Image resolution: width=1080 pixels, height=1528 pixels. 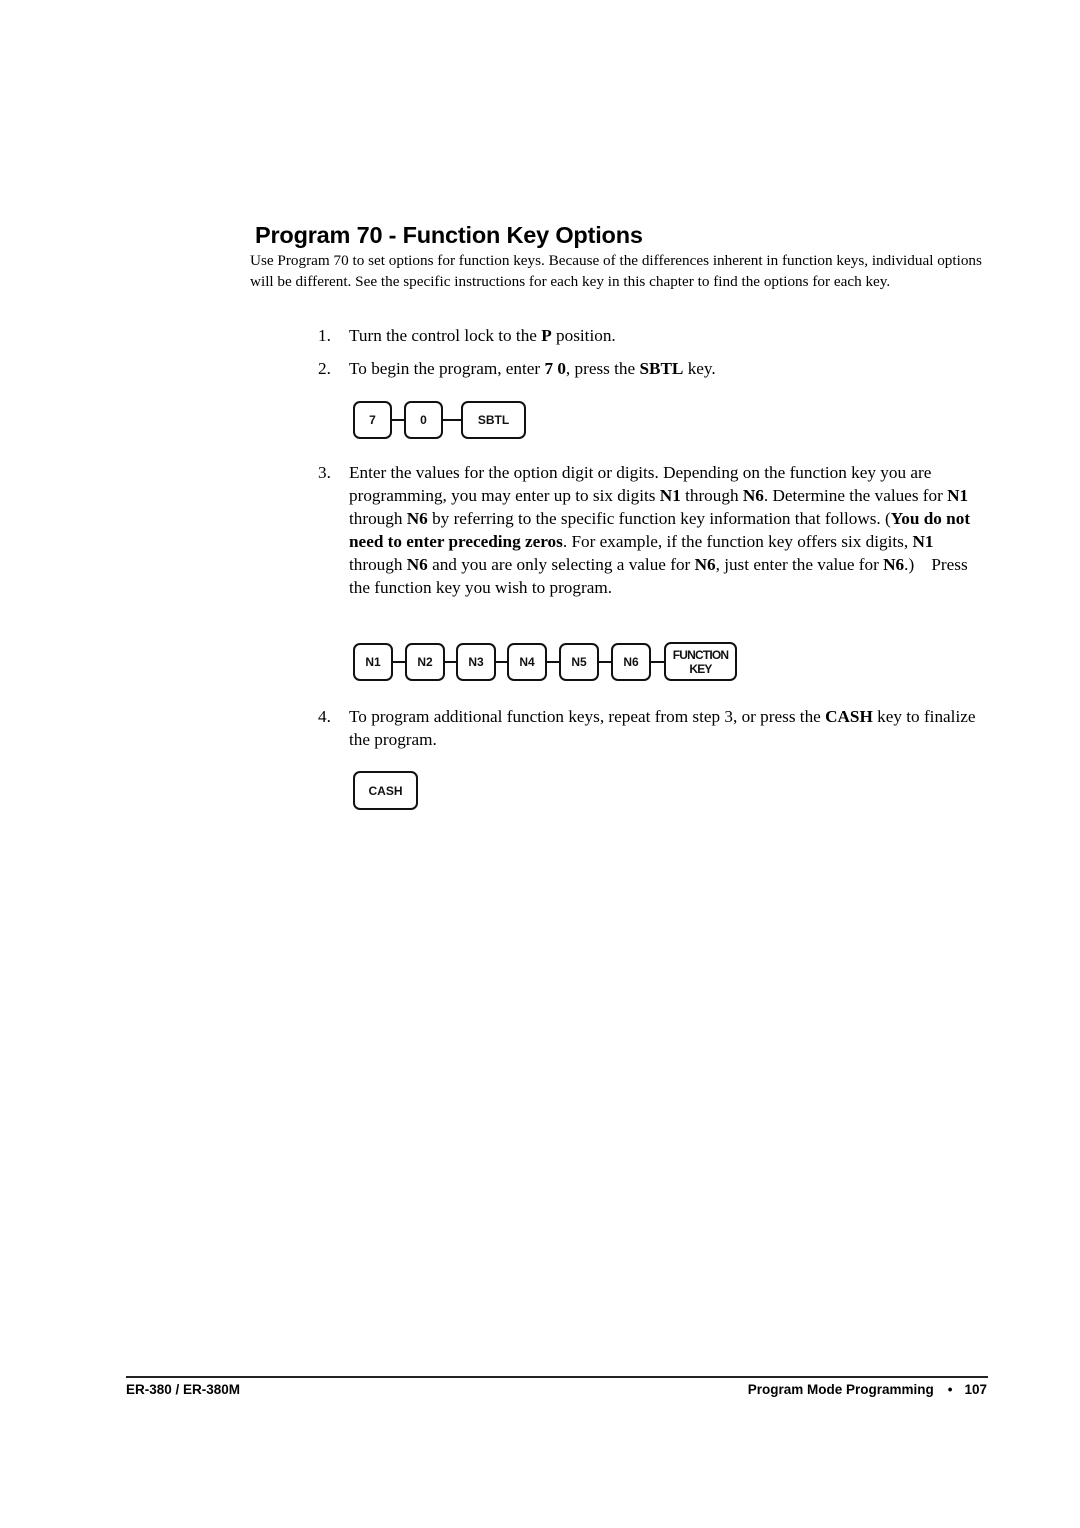 What do you see at coordinates (445, 335) in the screenshot?
I see `text-run: Turn the control lock to the` at bounding box center [445, 335].